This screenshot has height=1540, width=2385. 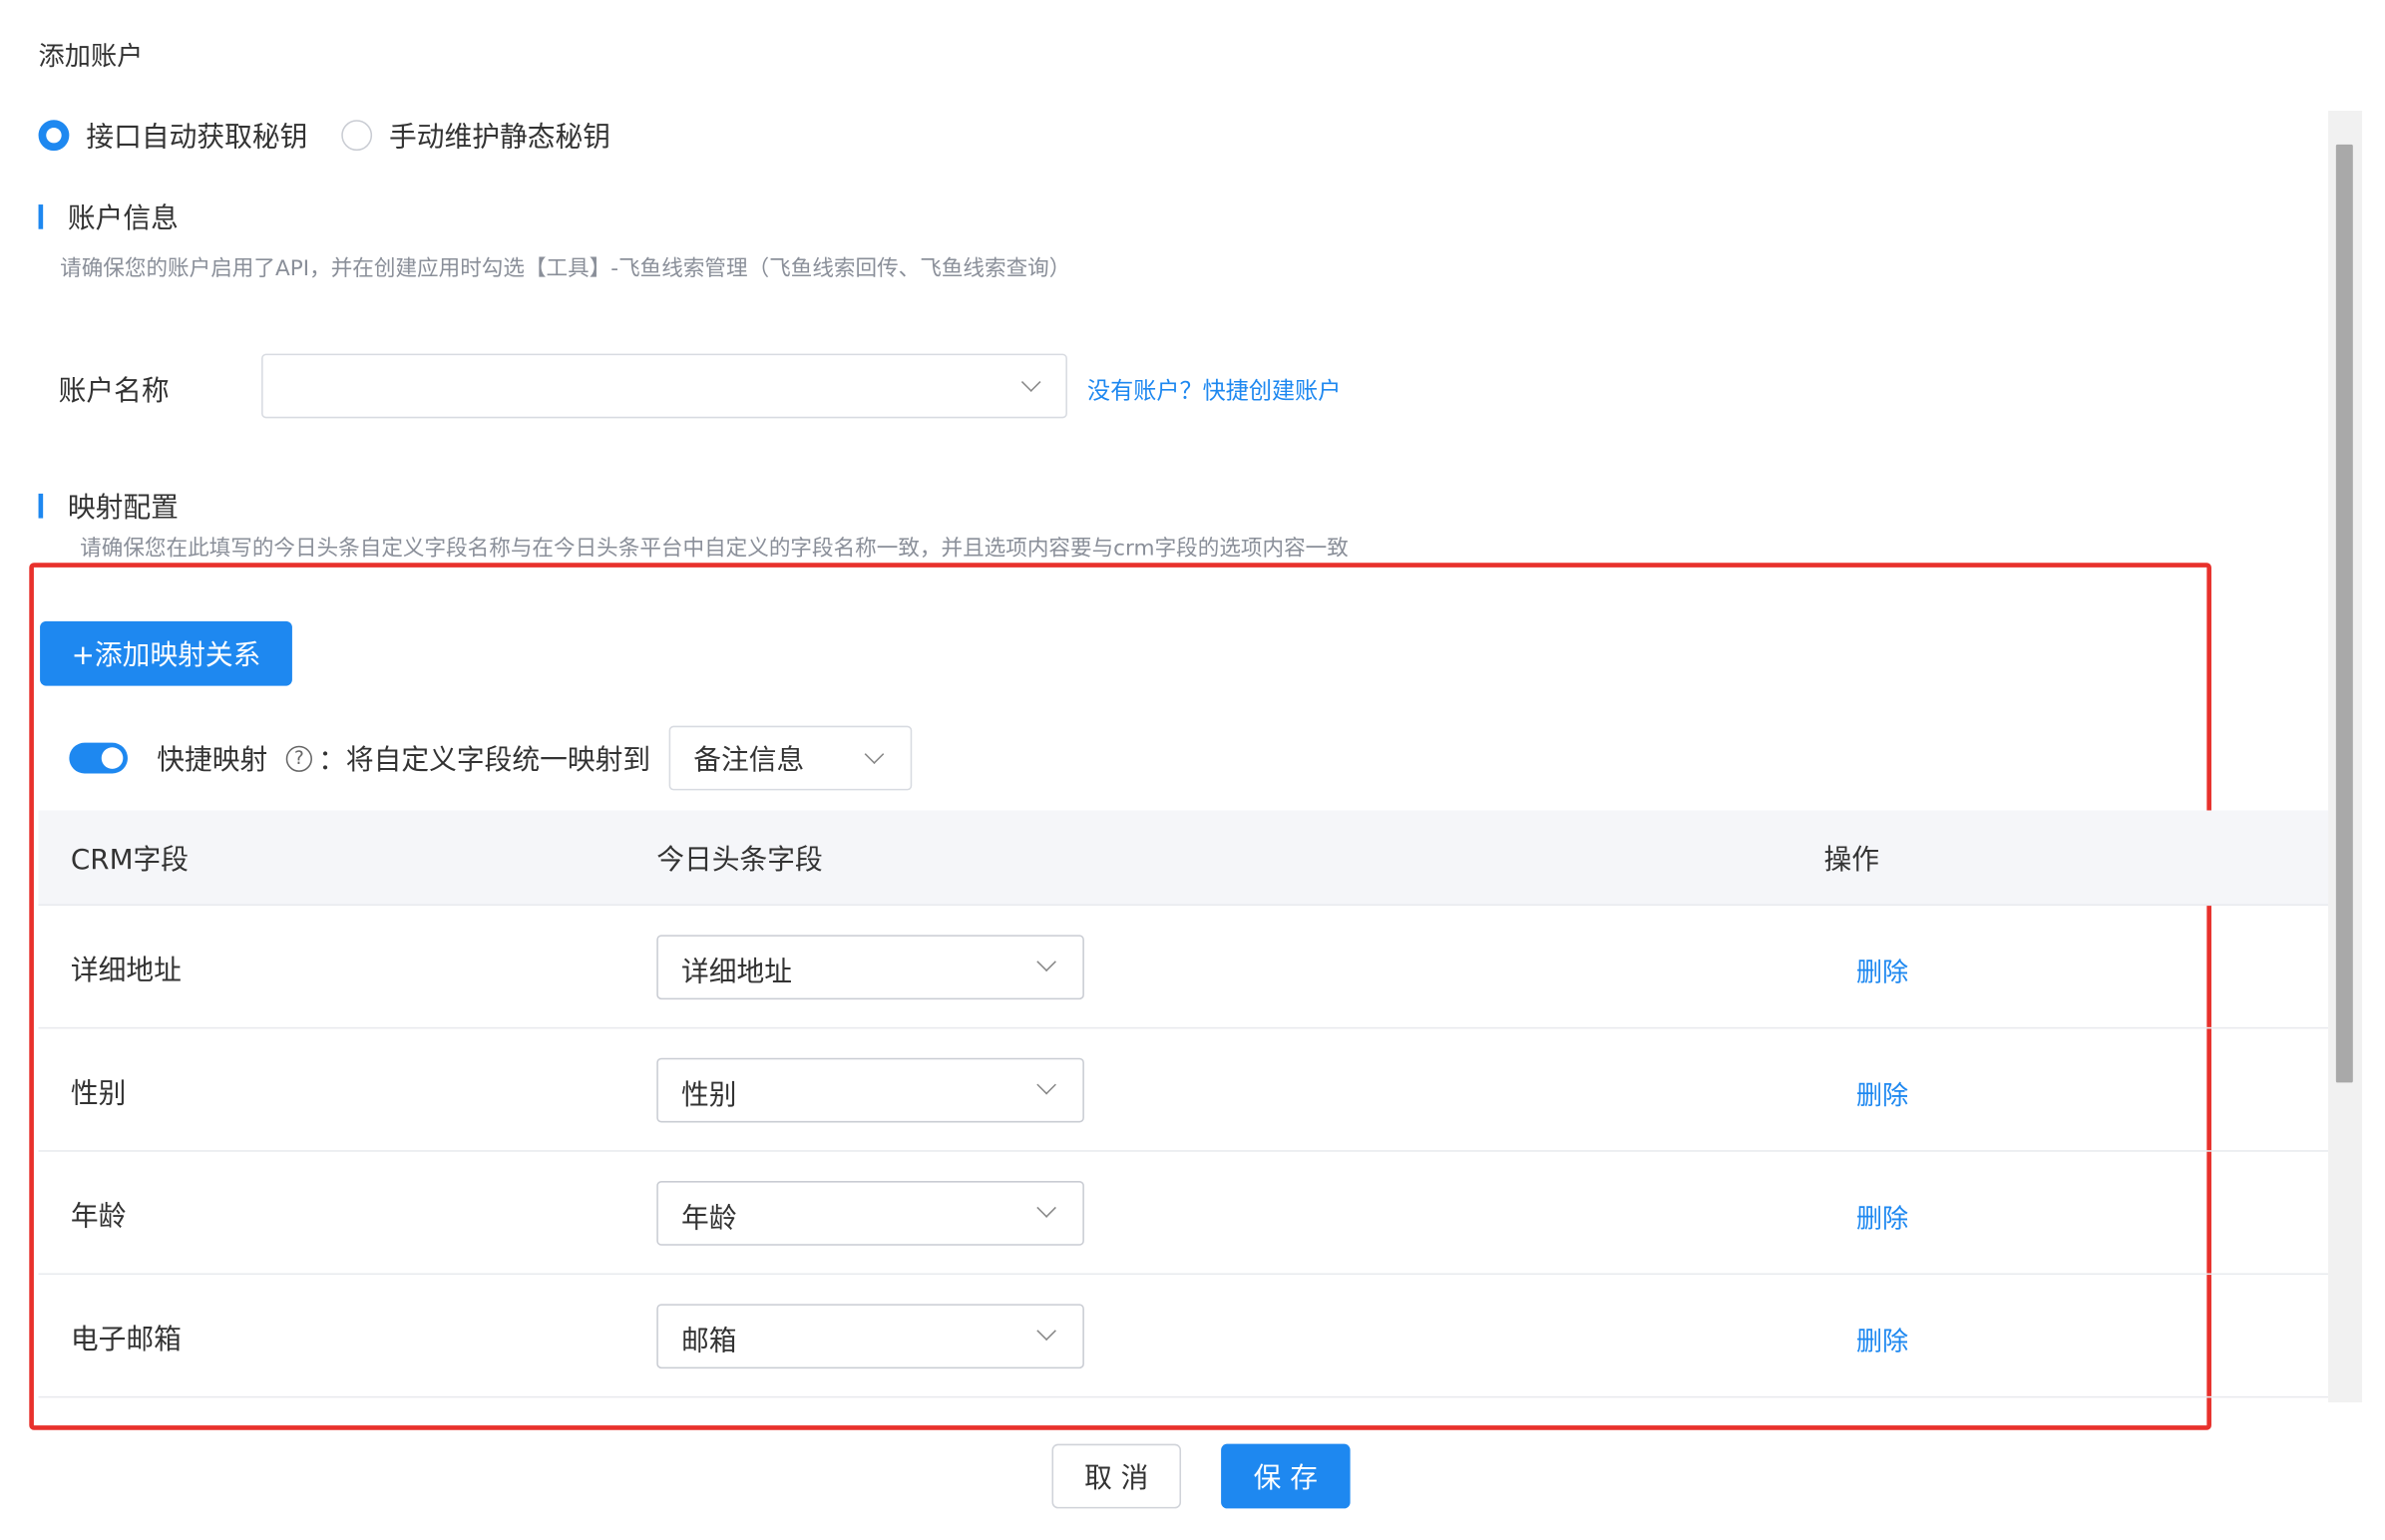 What do you see at coordinates (500, 138) in the screenshot?
I see `radio-static-key-label: 手动维护静态秘钥` at bounding box center [500, 138].